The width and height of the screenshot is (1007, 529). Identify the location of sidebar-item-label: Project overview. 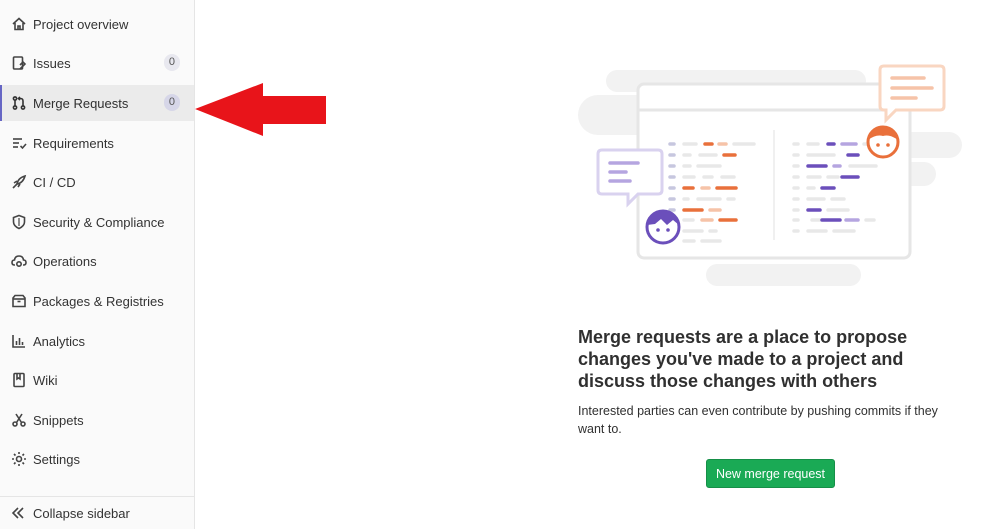
(81, 24).